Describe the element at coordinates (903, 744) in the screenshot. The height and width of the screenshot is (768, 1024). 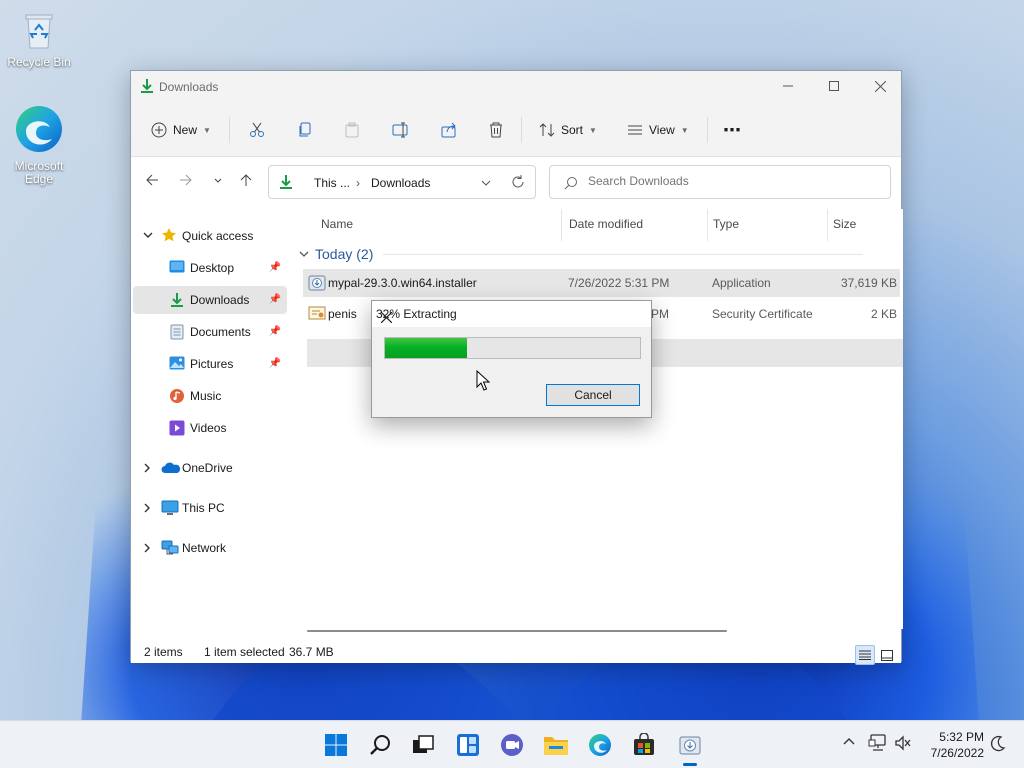
I see `volume-tray-button` at that location.